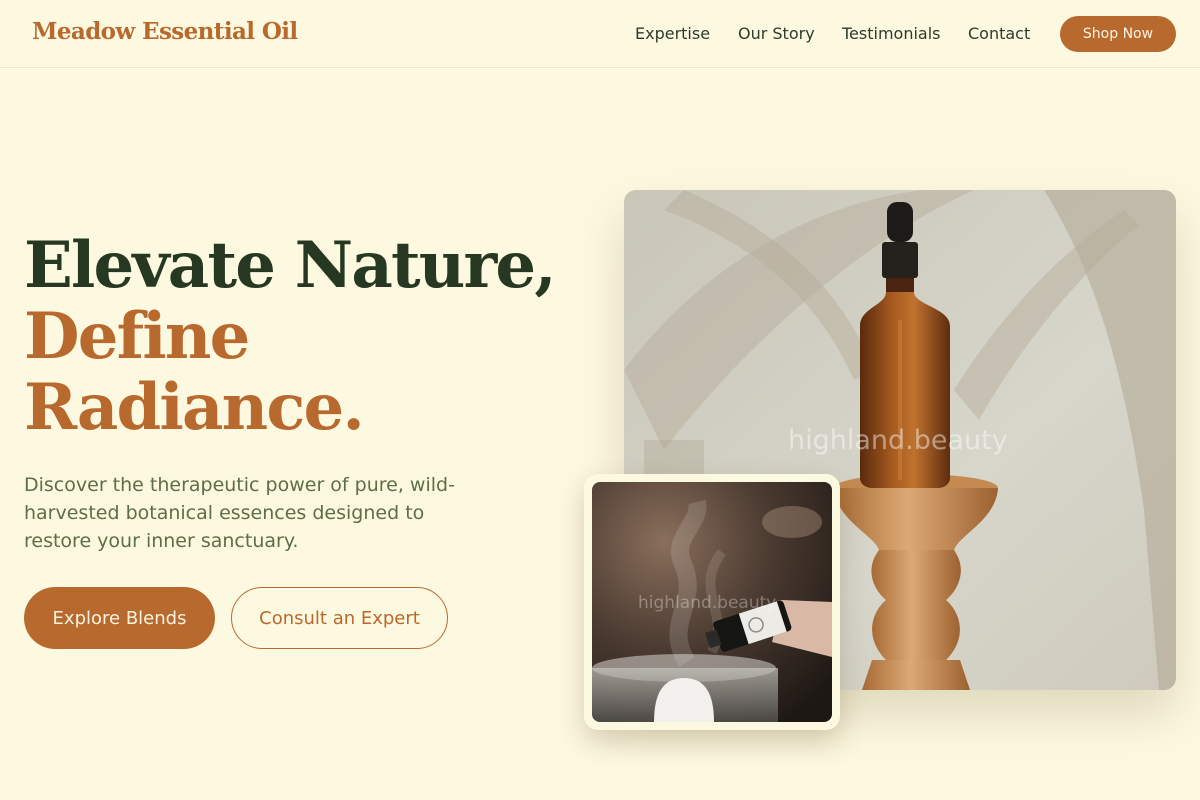  I want to click on nav-link-contact: Contact, so click(999, 33).